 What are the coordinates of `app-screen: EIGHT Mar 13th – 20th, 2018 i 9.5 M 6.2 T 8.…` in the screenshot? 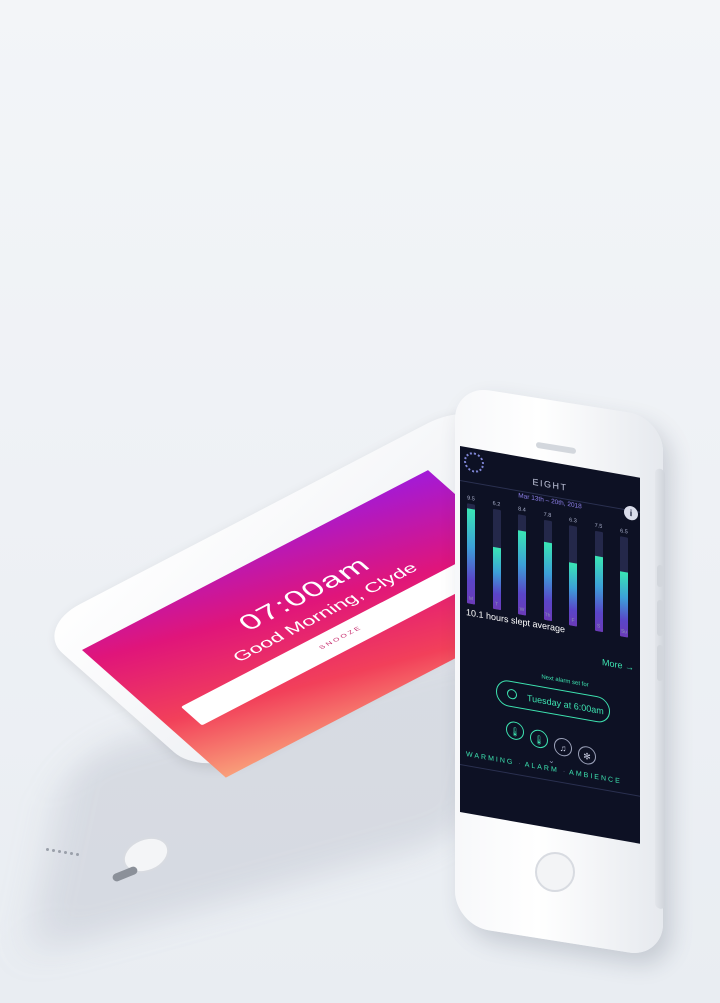 It's located at (550, 645).